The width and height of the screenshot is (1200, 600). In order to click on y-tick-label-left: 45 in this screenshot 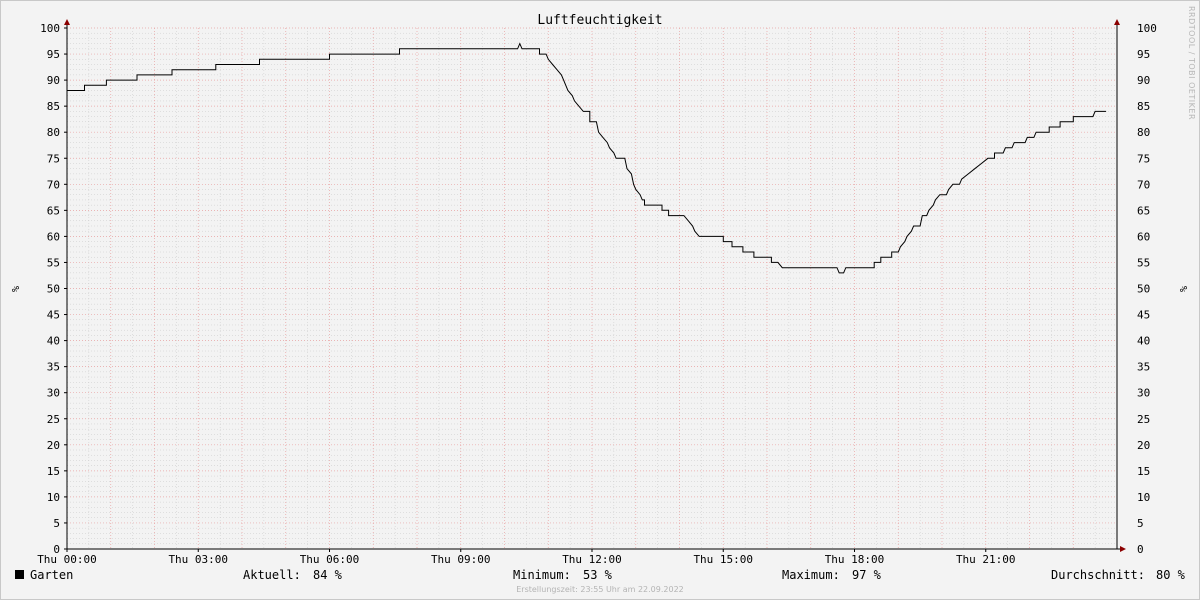, I will do `click(53, 315)`.